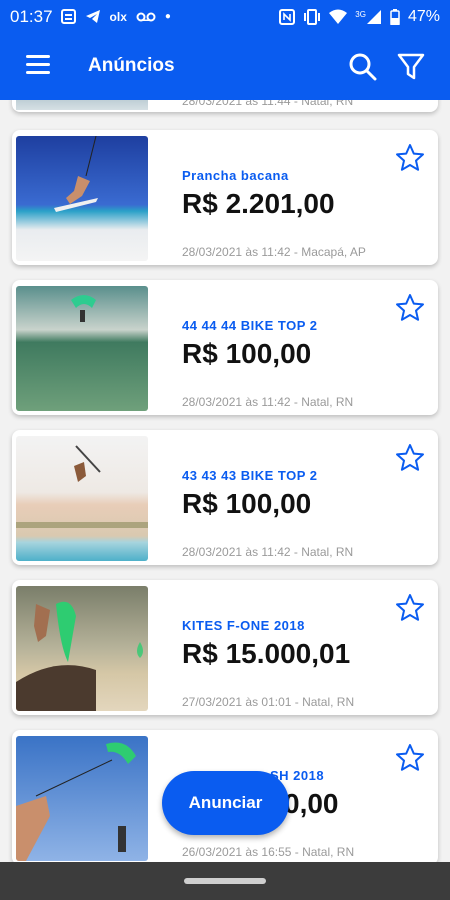 This screenshot has width=450, height=900. Describe the element at coordinates (92, 16) in the screenshot. I see `telegram-icon` at that location.